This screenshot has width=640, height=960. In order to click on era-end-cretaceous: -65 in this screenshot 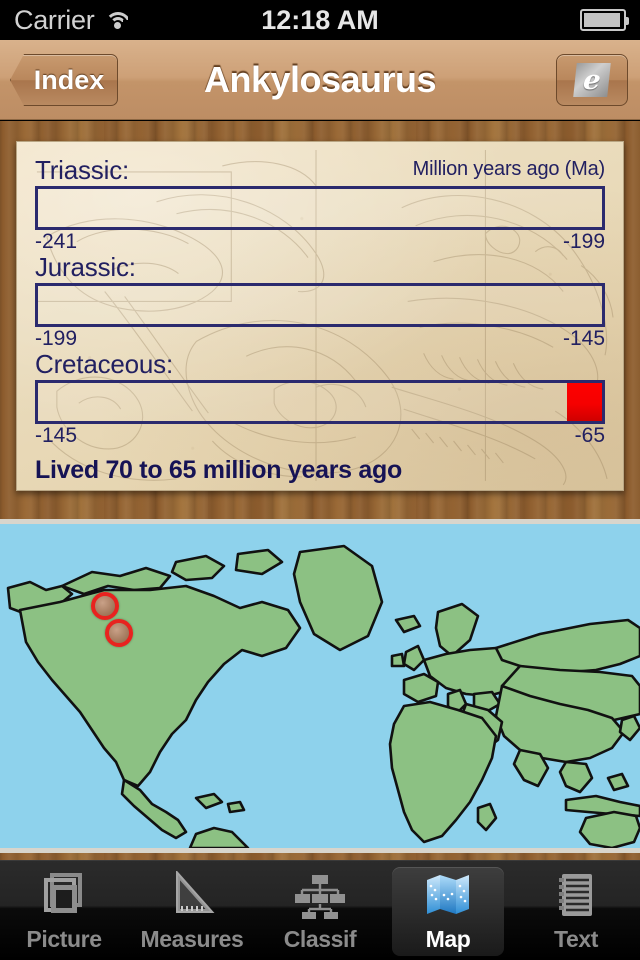, I will do `click(589, 436)`.